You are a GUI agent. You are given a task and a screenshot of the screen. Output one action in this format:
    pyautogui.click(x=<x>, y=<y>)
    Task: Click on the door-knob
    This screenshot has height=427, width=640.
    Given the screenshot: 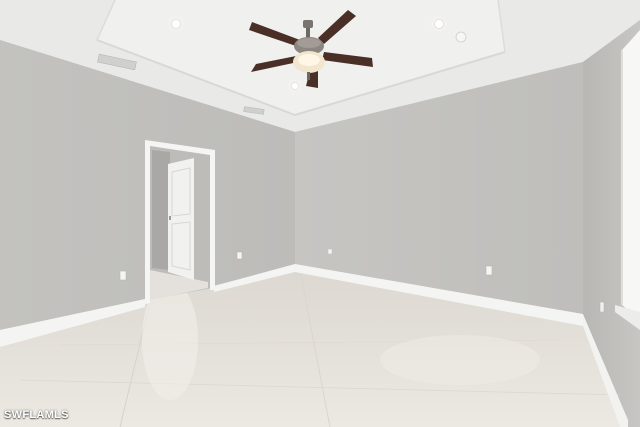 What is the action you would take?
    pyautogui.click(x=170, y=218)
    